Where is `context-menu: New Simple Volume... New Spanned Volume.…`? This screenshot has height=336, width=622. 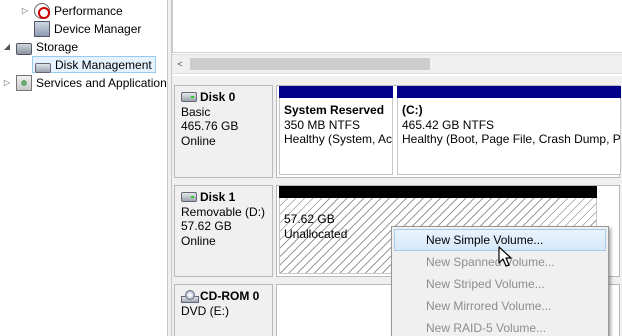 context-menu: New Simple Volume... New Spanned Volume.… is located at coordinates (500, 281).